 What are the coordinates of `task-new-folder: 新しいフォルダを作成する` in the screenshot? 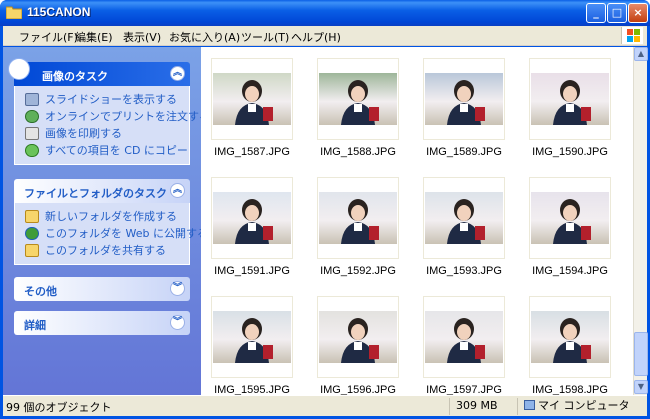 It's located at (107, 216).